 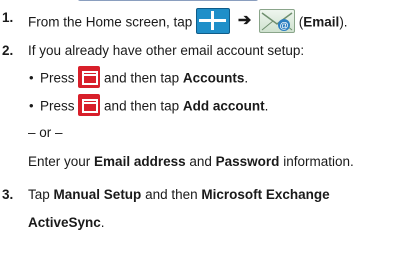 What do you see at coordinates (171, 194) in the screenshot?
I see `and-then-label: and then` at bounding box center [171, 194].